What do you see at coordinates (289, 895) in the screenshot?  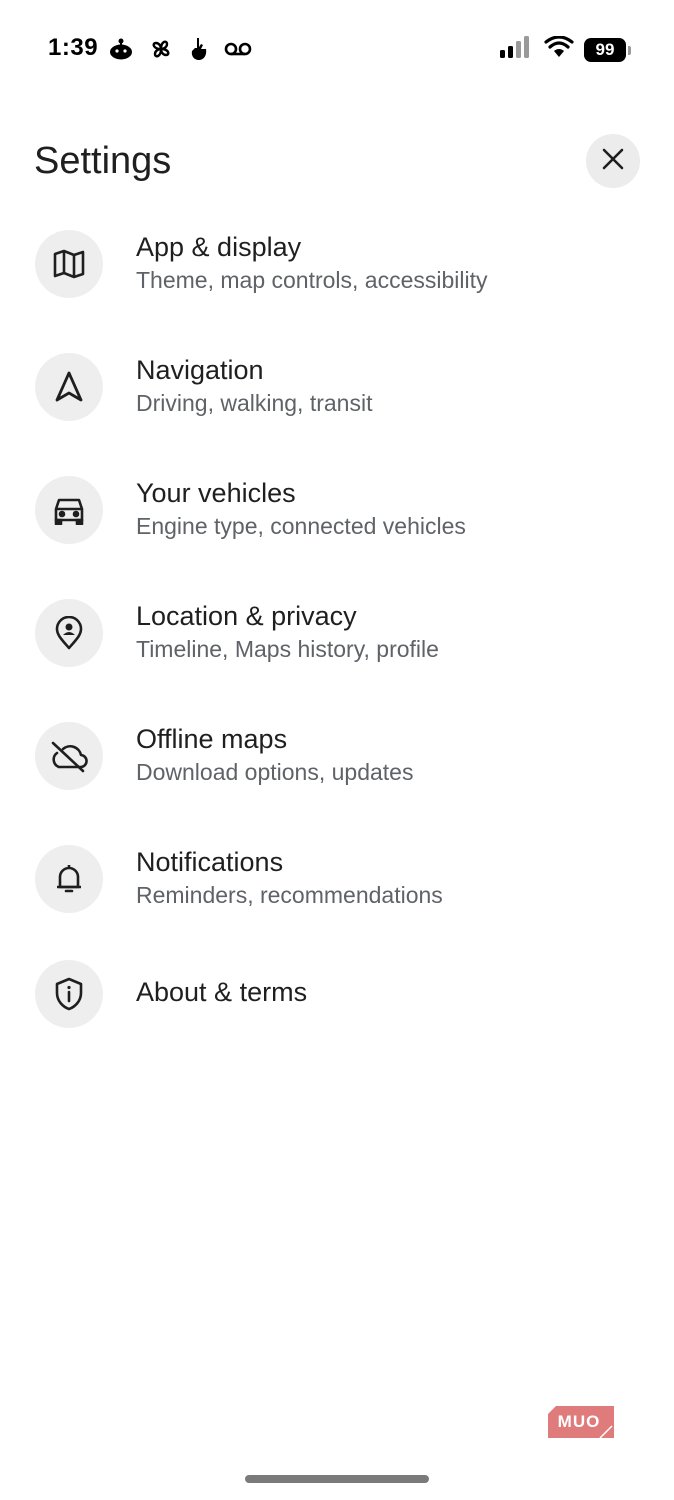 I see `settings-item-subtitle: Reminders, recommendations` at bounding box center [289, 895].